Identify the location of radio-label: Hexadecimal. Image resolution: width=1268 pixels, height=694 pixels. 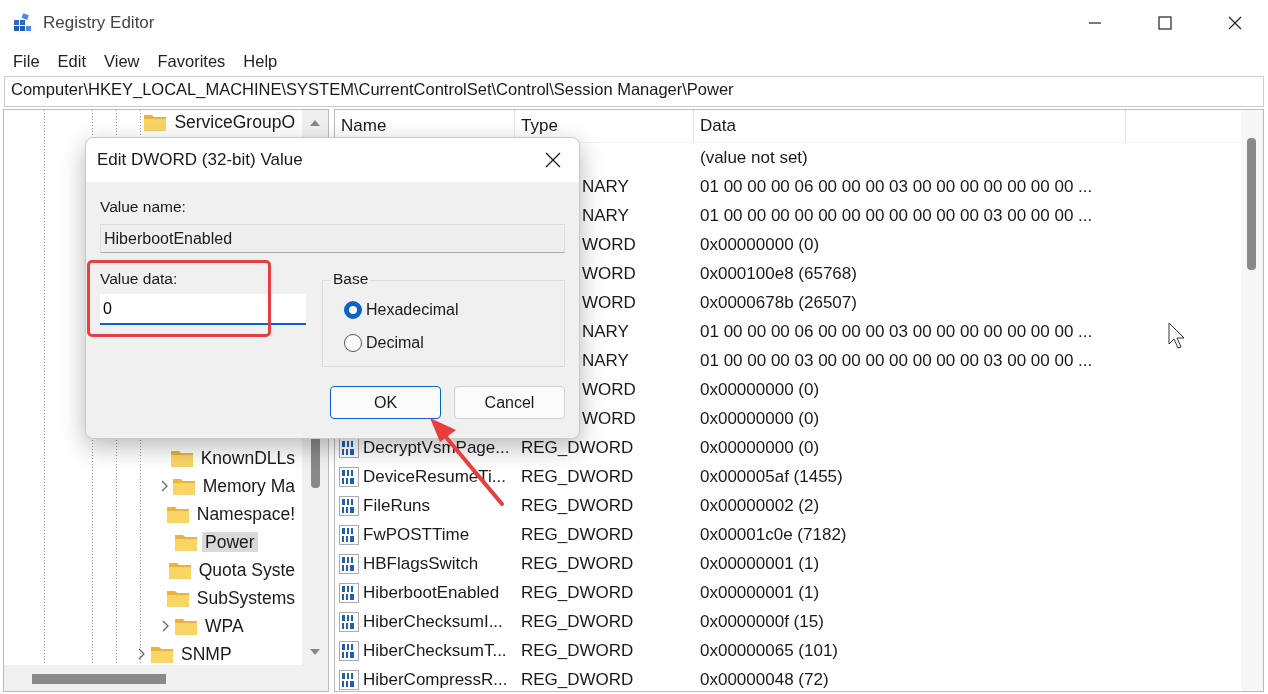
(412, 309).